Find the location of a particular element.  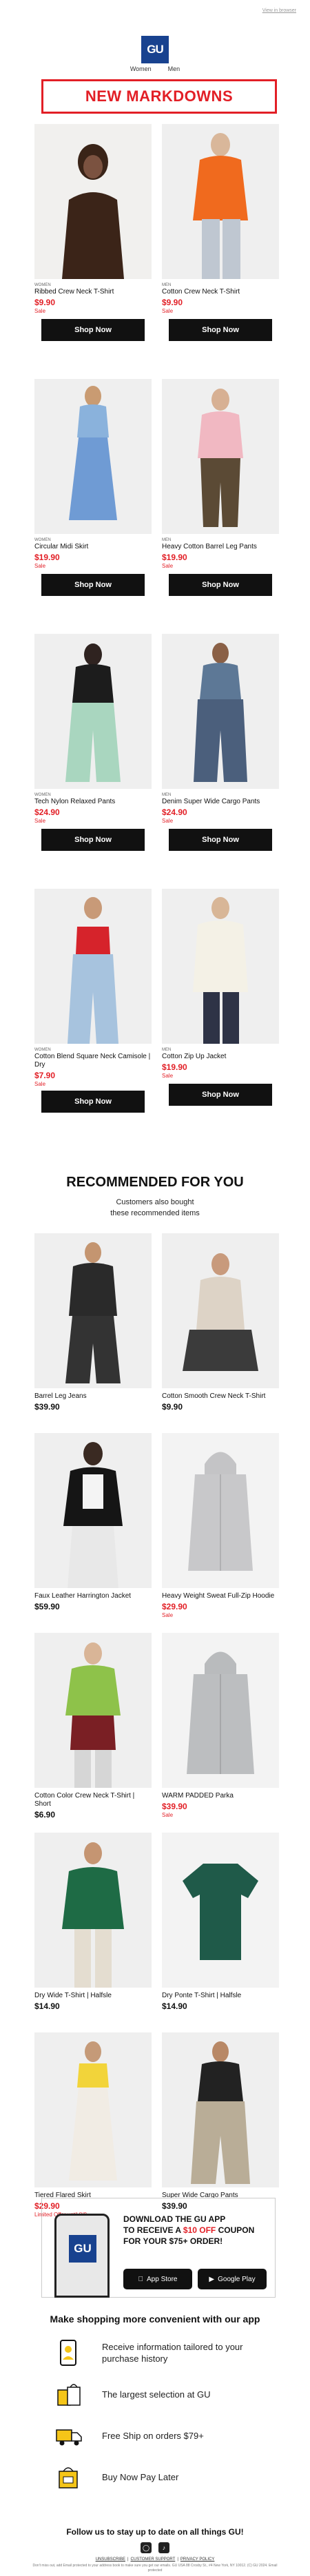

product-name: Dry Wide T-Shirt | Halfsle is located at coordinates (93, 1996).